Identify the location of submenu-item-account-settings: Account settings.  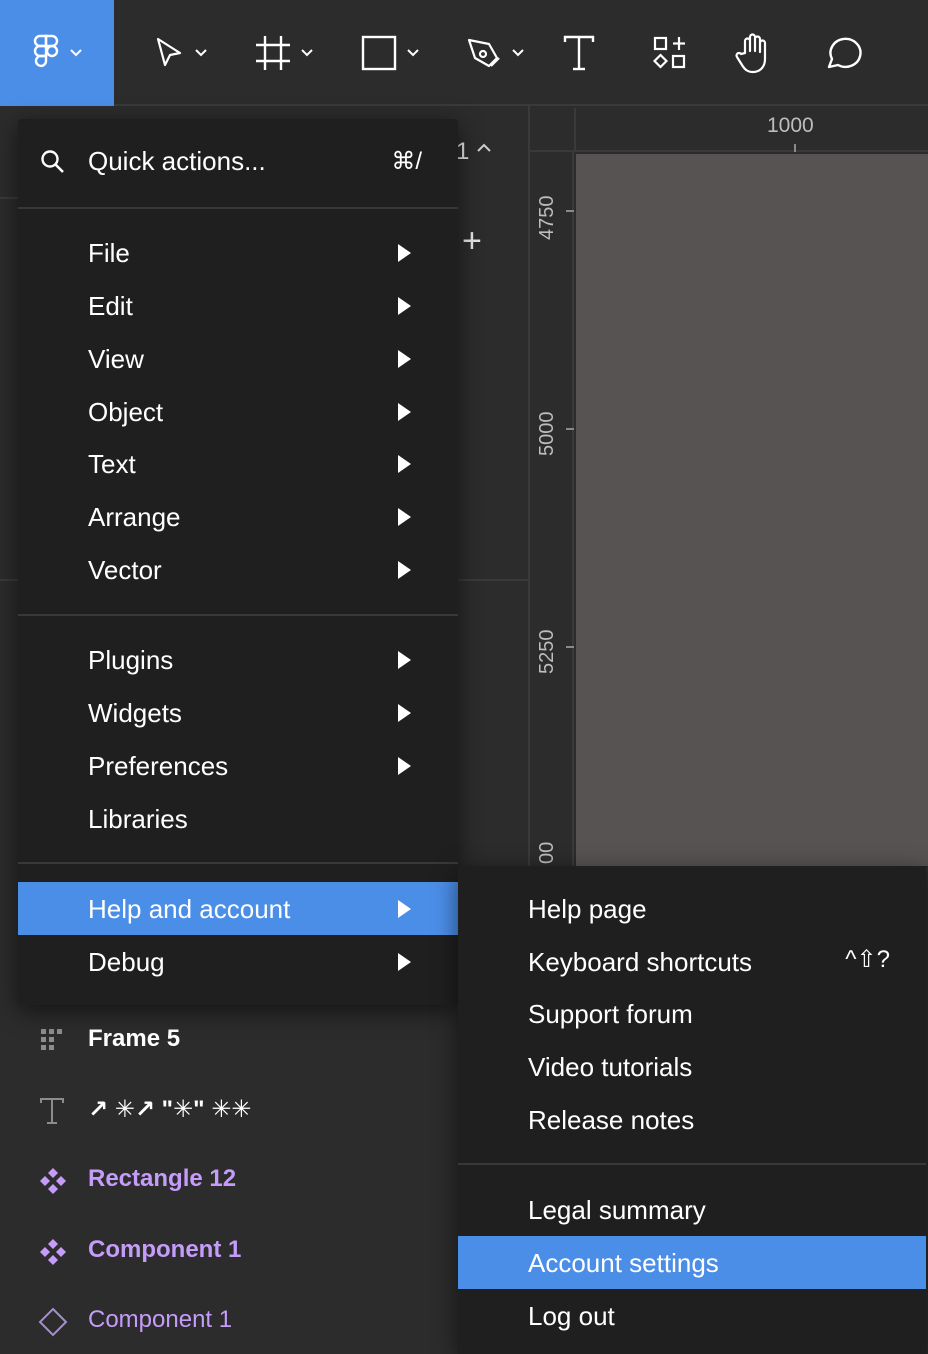
(692, 1262).